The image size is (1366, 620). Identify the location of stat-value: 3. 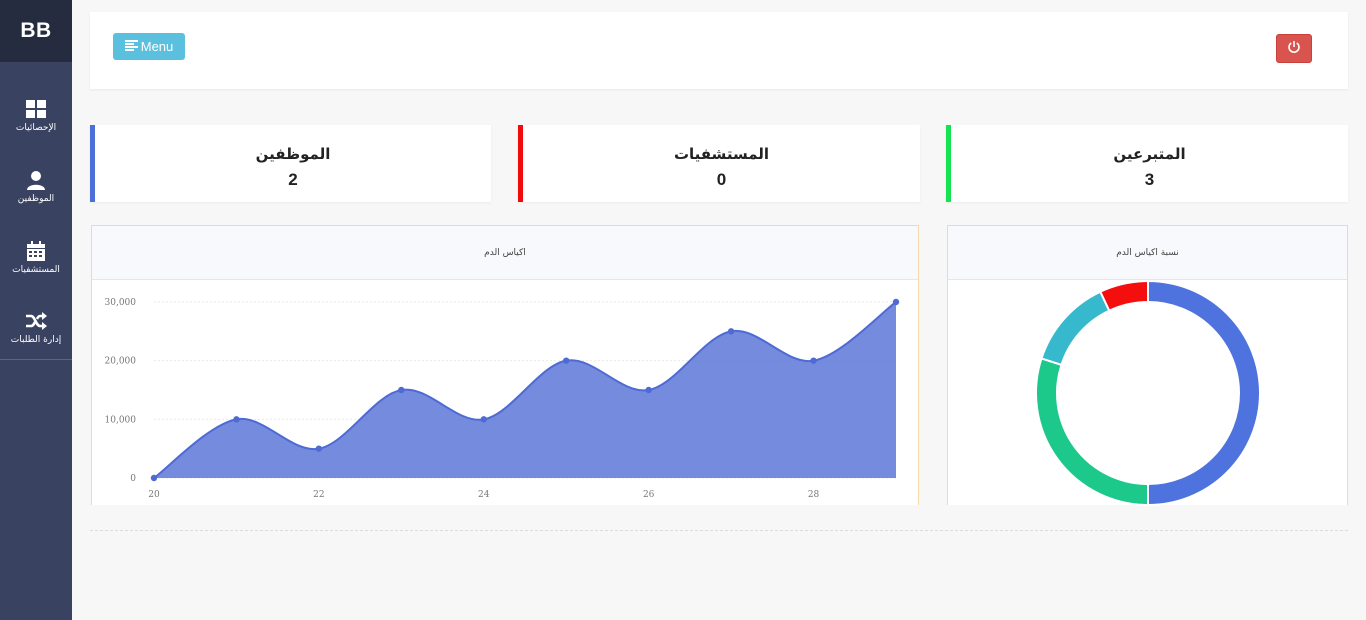
(1149, 179).